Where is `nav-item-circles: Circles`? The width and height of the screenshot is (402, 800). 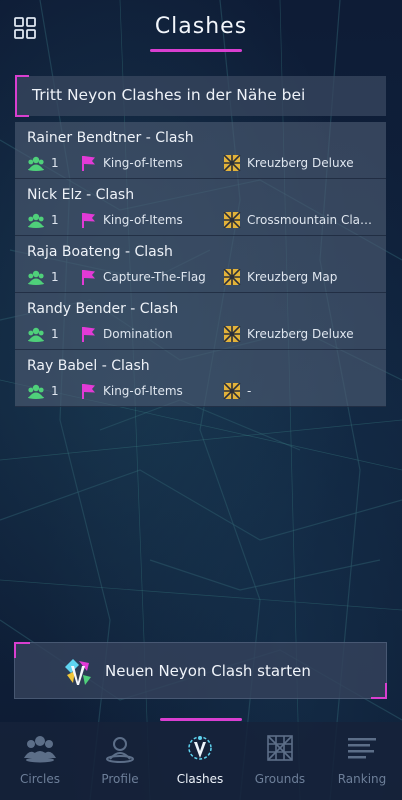 nav-item-circles: Circles is located at coordinates (40, 761).